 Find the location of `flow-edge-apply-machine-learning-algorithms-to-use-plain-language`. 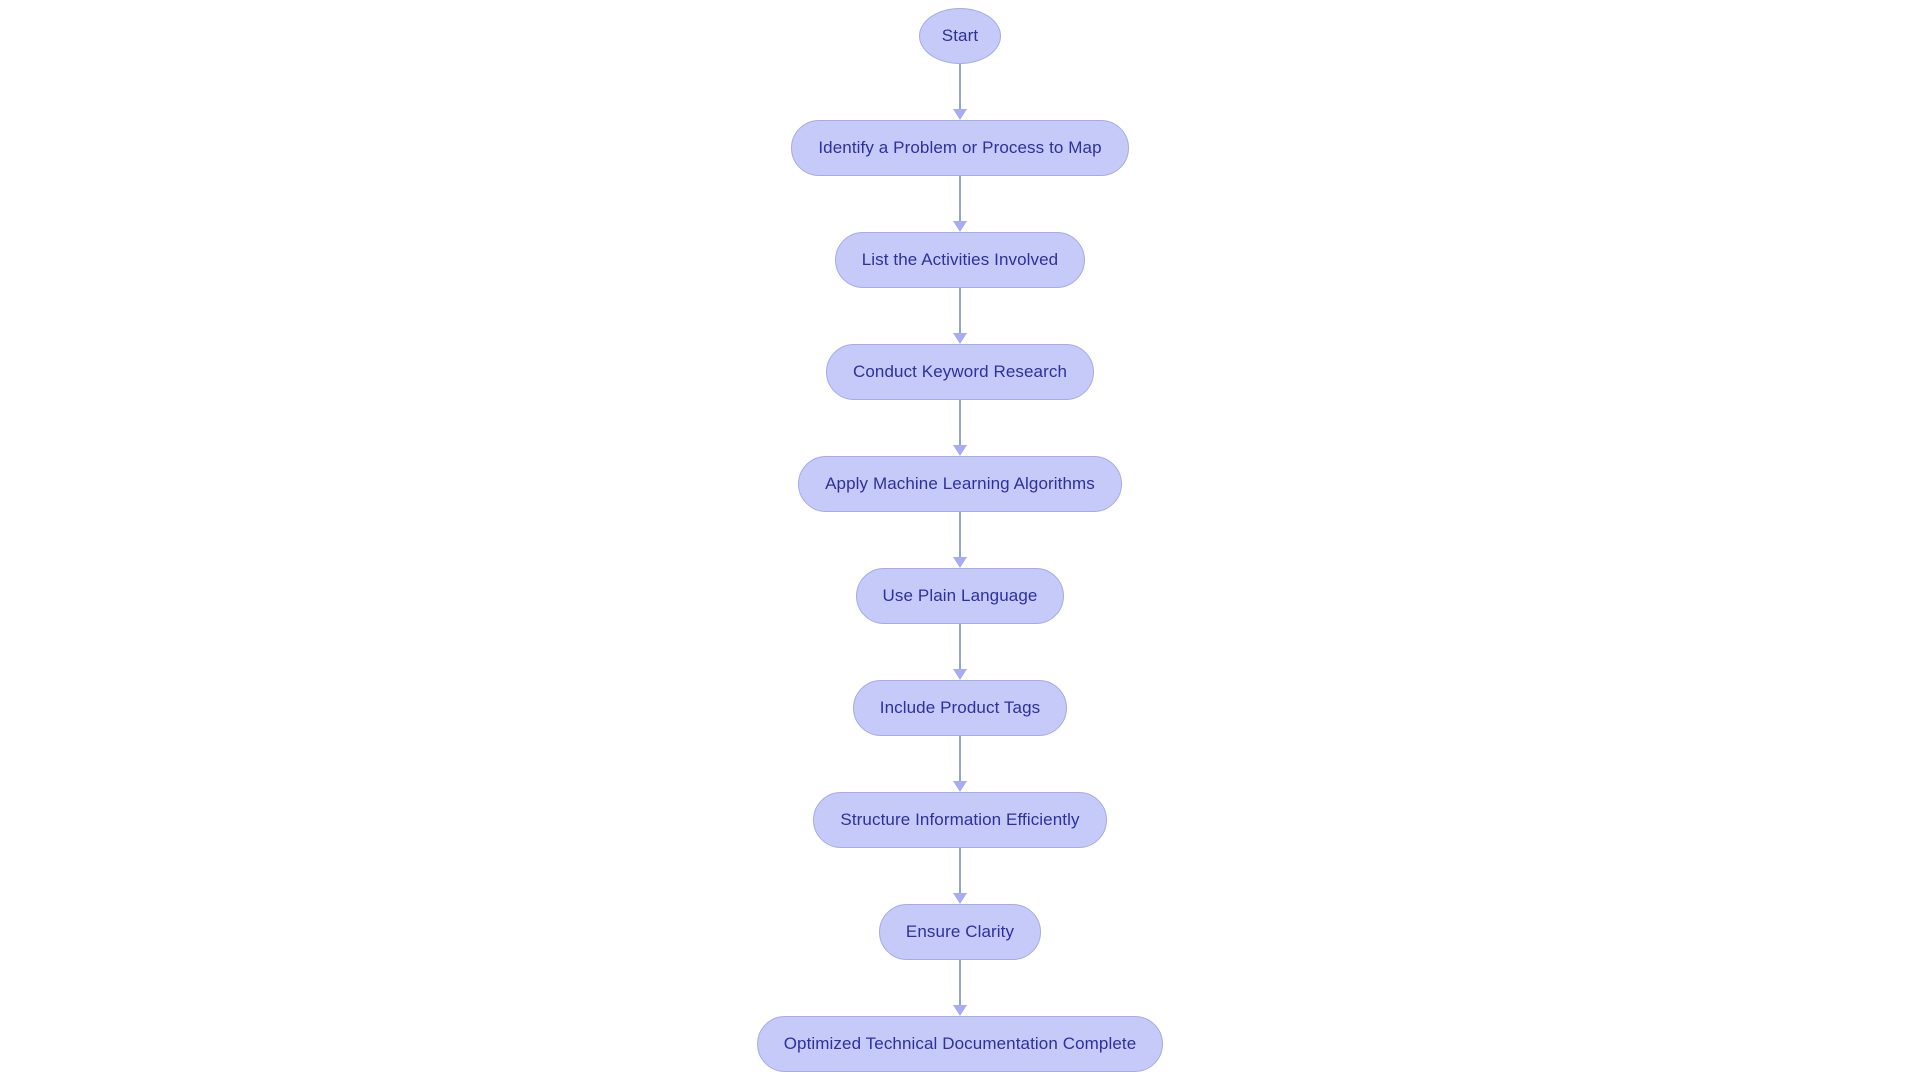

flow-edge-apply-machine-learning-algorithms-to-use-plain-language is located at coordinates (960, 540).